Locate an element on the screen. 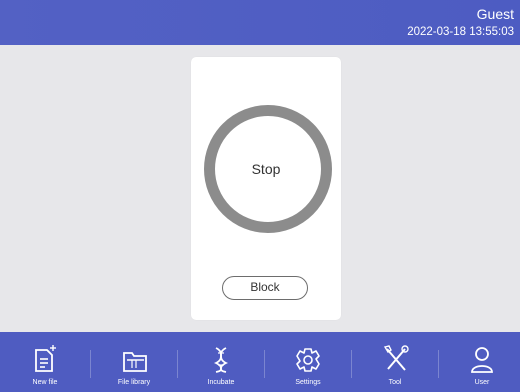  nav-user-label: User is located at coordinates (482, 382).